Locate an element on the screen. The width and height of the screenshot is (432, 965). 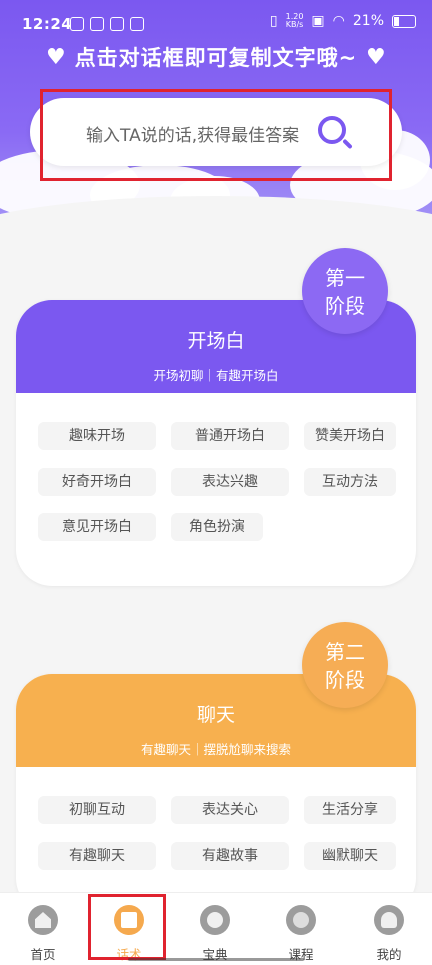
tag-button: 表达兴趣 is located at coordinates (230, 482).